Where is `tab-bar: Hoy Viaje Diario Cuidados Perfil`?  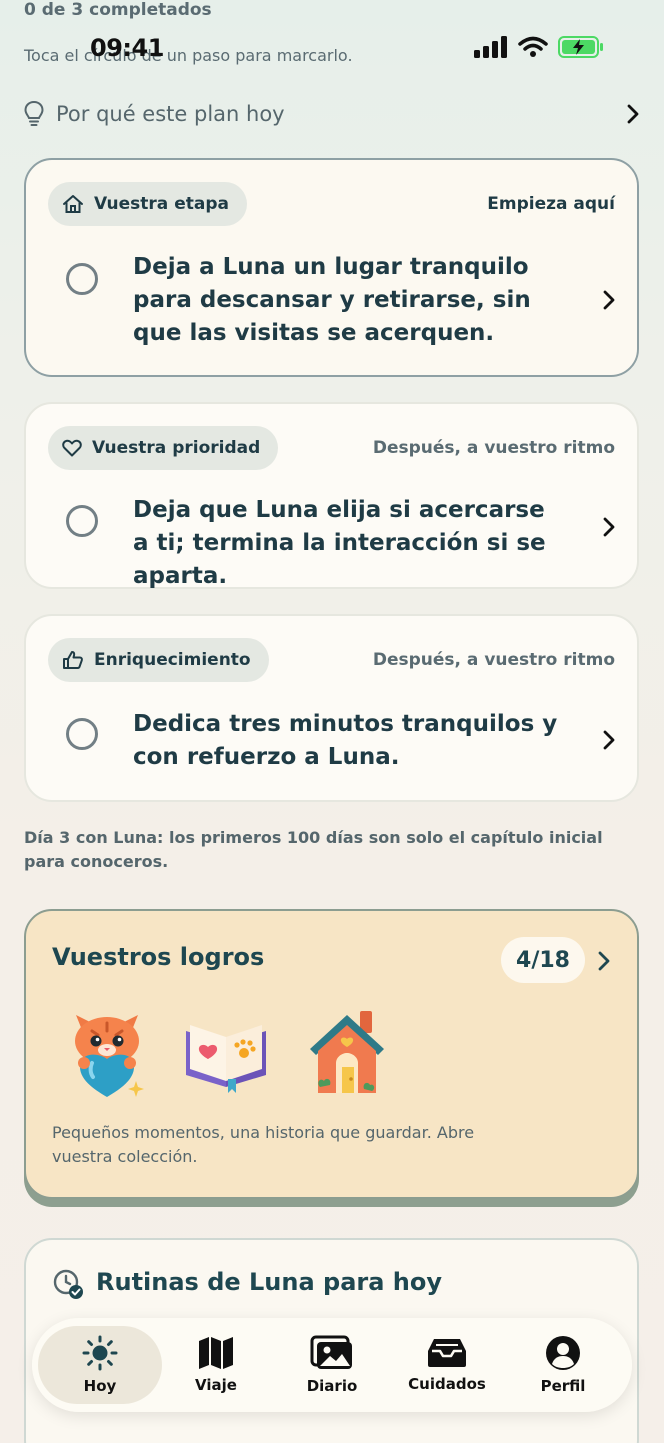
tab-bar: Hoy Viaje Diario Cuidados Perfil is located at coordinates (332, 1365).